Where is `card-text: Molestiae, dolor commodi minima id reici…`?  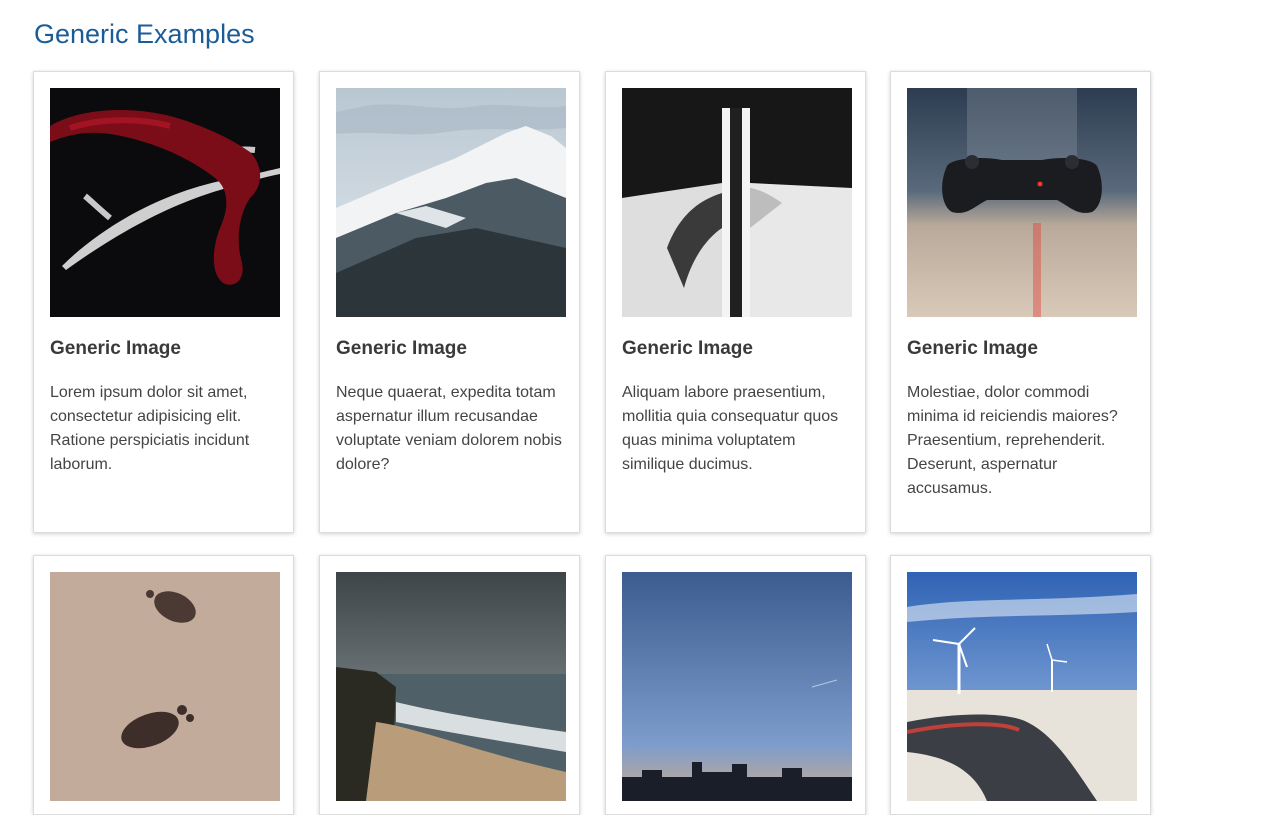
card-text: Molestiae, dolor commodi minima id reici… is located at coordinates (1012, 440).